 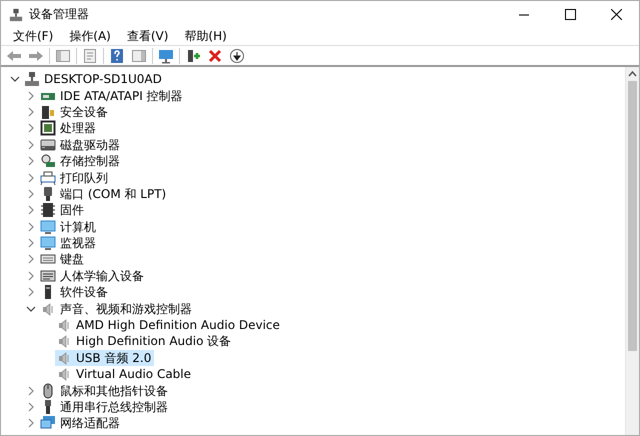 I want to click on tree-item: 处理器, so click(x=69, y=128).